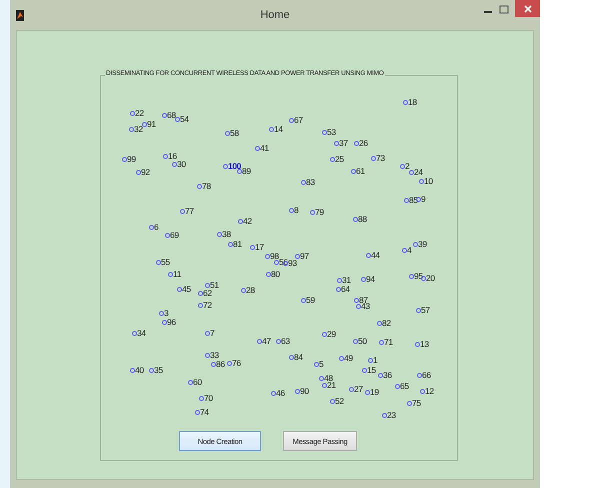 Image resolution: width=610 pixels, height=488 pixels. What do you see at coordinates (304, 256) in the screenshot?
I see `node-label: 97` at bounding box center [304, 256].